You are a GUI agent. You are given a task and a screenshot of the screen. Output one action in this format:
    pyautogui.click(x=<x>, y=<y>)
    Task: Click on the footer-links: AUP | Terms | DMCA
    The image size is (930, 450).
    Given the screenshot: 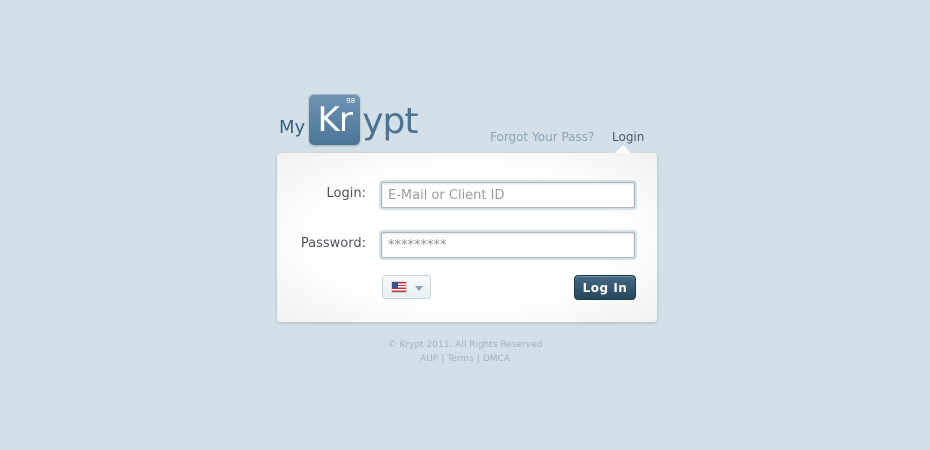 What is the action you would take?
    pyautogui.click(x=465, y=359)
    